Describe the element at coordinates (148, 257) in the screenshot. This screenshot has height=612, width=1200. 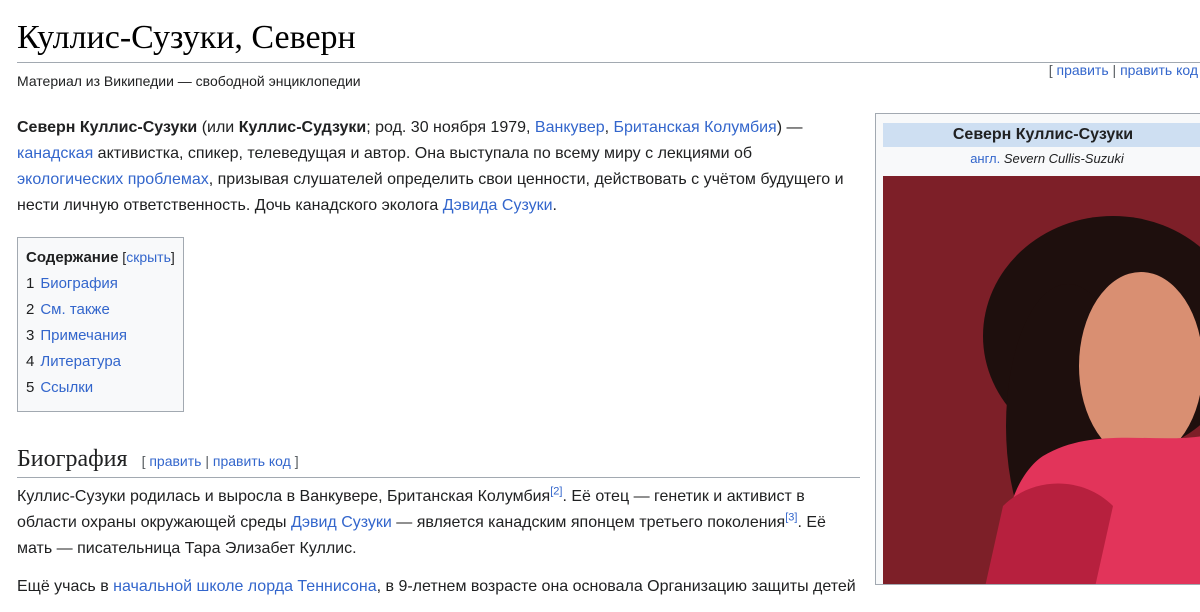
I see `toc-hide-link: скрыть` at that location.